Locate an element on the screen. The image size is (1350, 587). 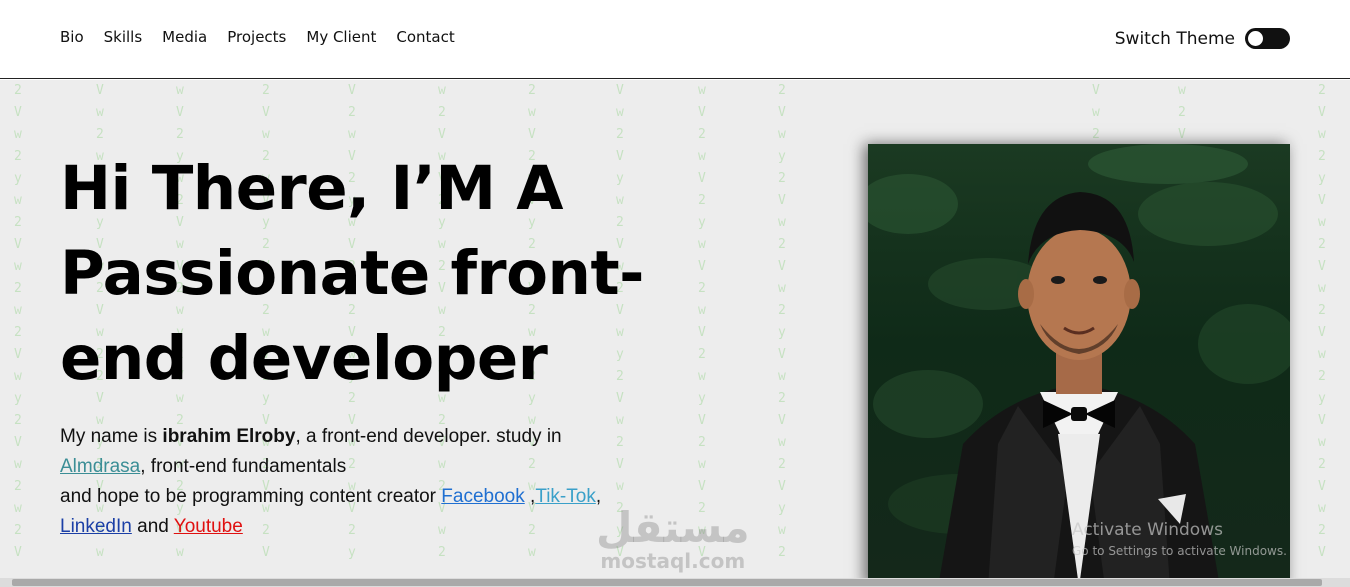
scrollbar-thumb is located at coordinates (667, 582).